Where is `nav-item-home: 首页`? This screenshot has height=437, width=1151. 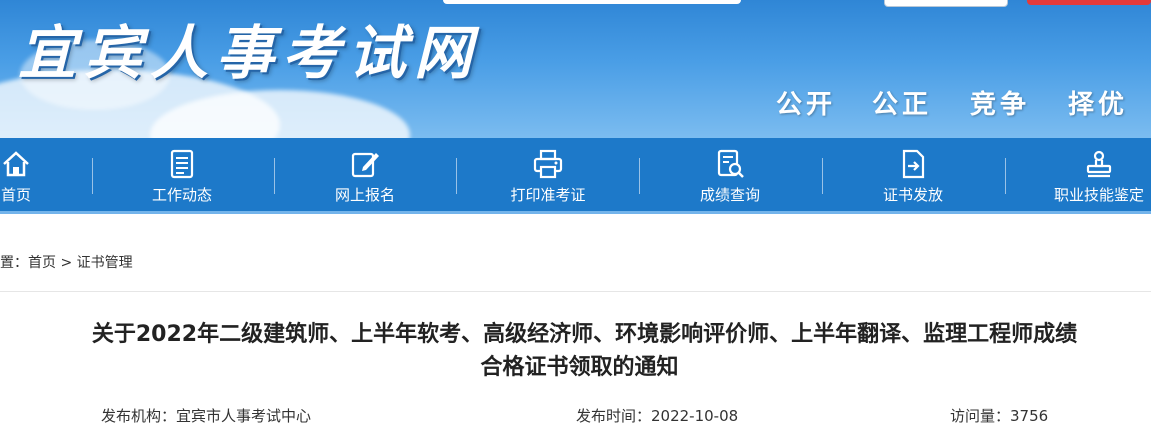 nav-item-home: 首页 is located at coordinates (48, 174).